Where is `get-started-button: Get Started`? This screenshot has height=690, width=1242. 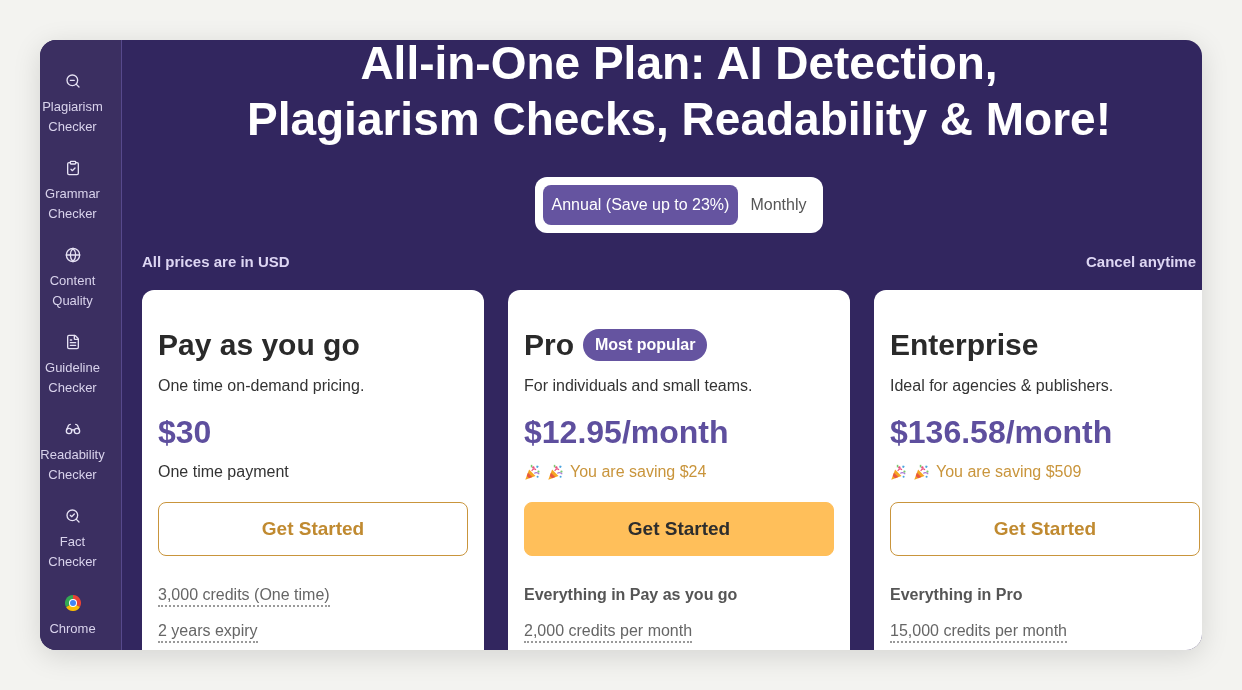
get-started-button: Get Started is located at coordinates (679, 529).